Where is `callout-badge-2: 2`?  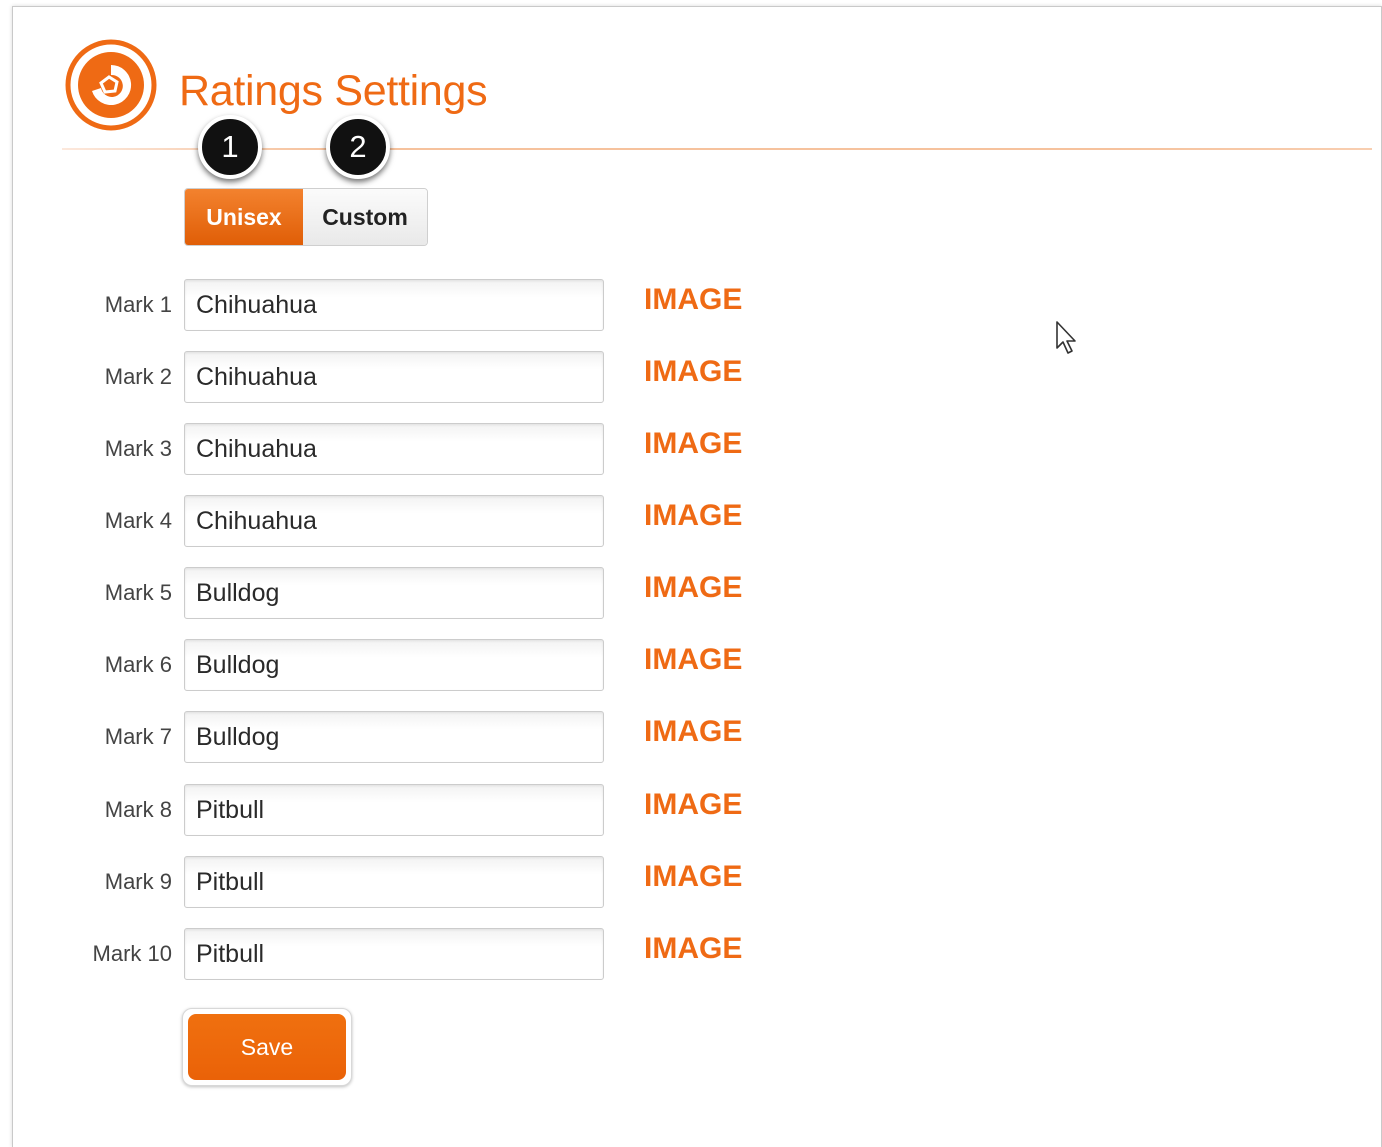 callout-badge-2: 2 is located at coordinates (358, 147).